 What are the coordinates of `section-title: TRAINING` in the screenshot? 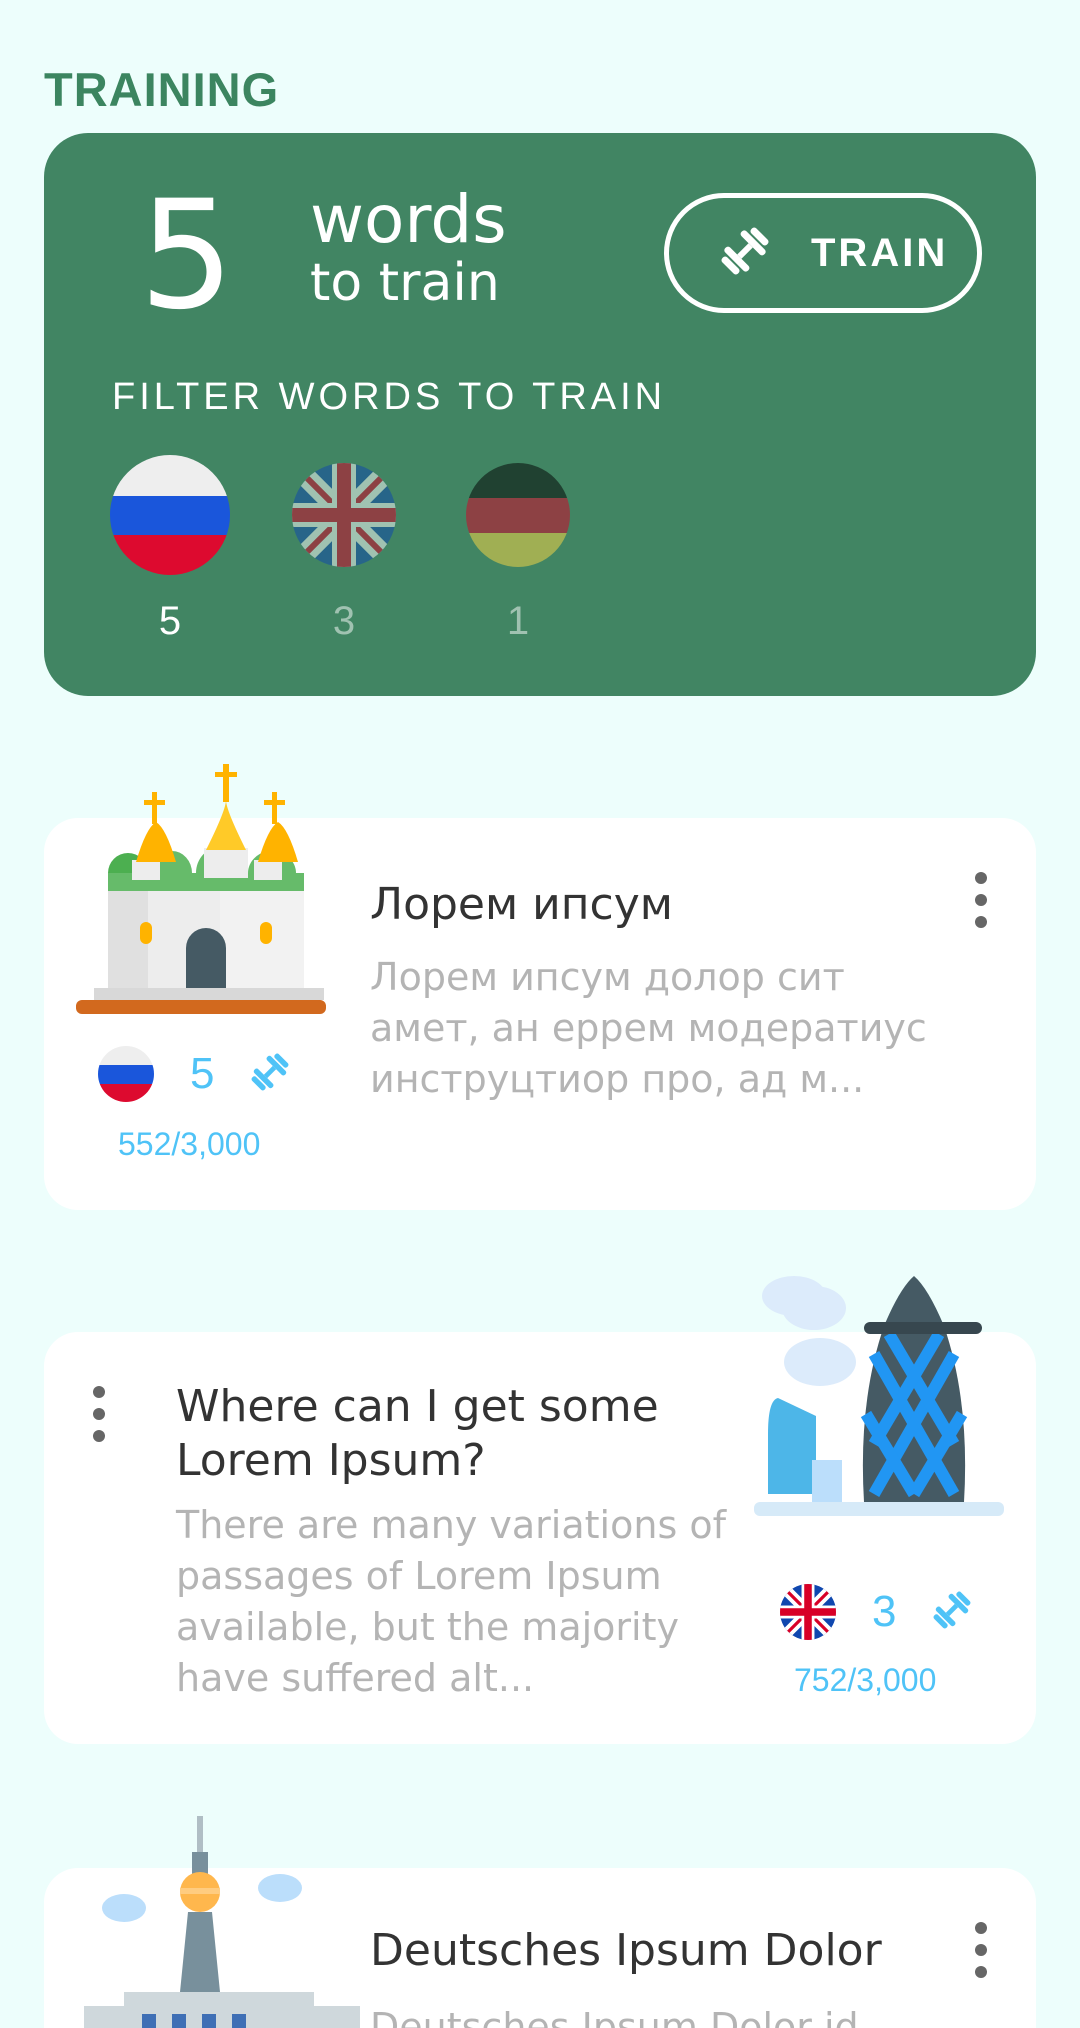 It's located at (162, 89).